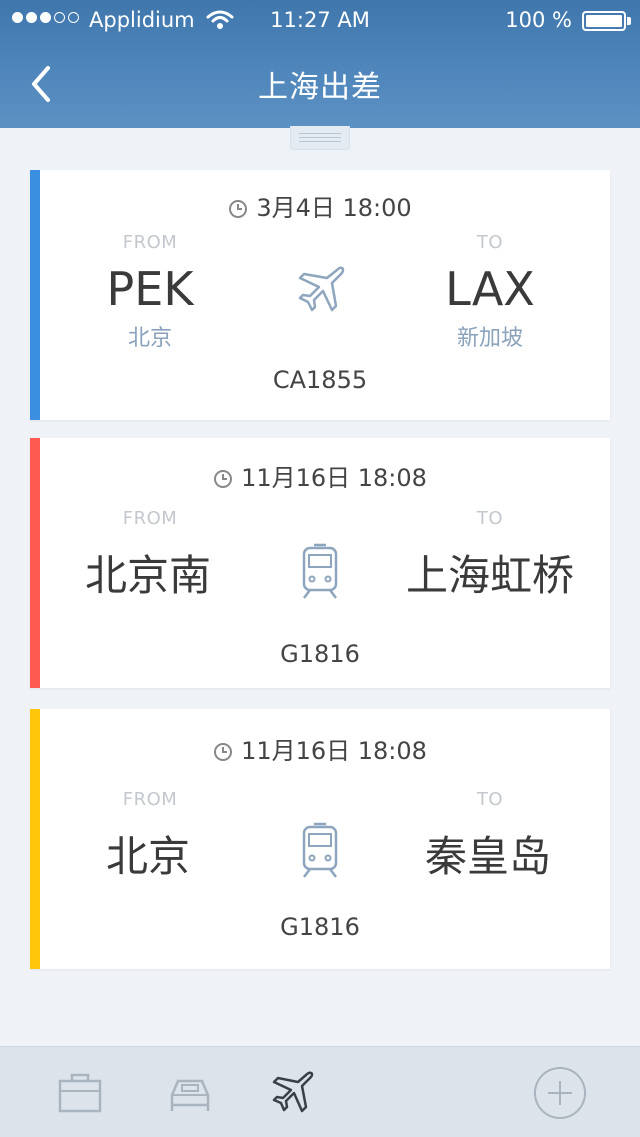  I want to click on battery-icon, so click(604, 21).